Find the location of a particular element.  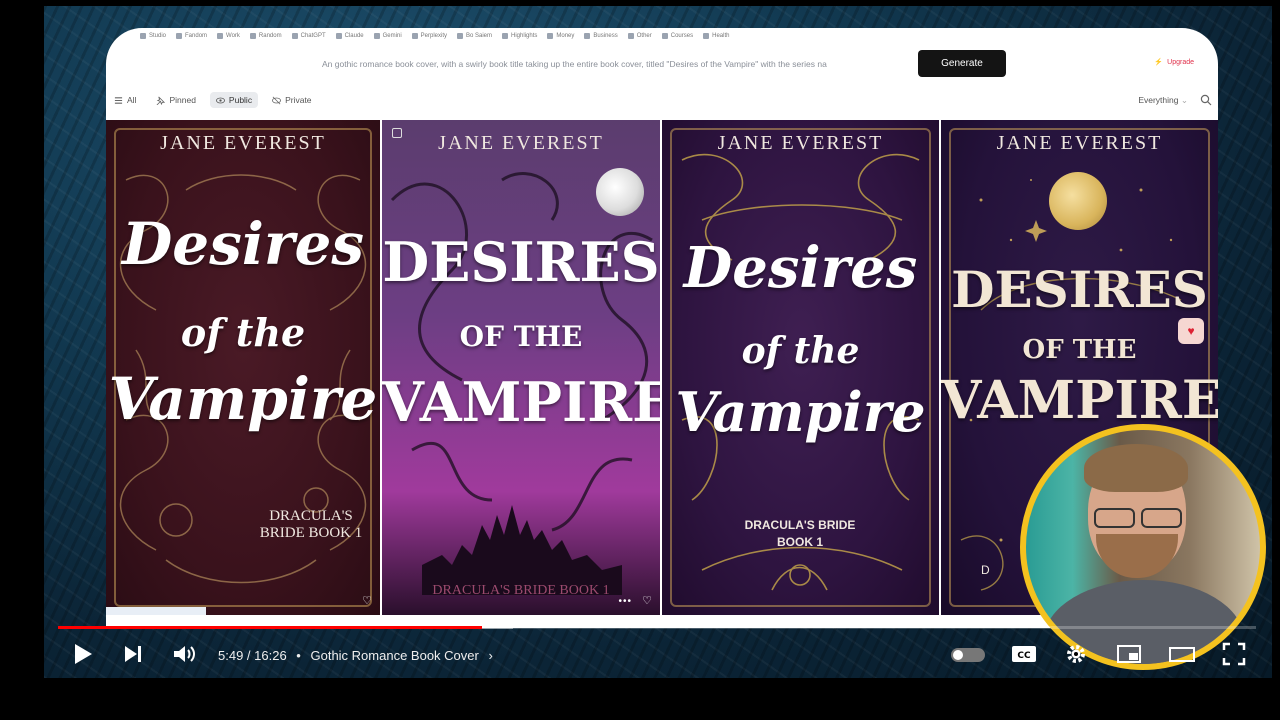

bookmark-item: Gemini is located at coordinates (387, 36).